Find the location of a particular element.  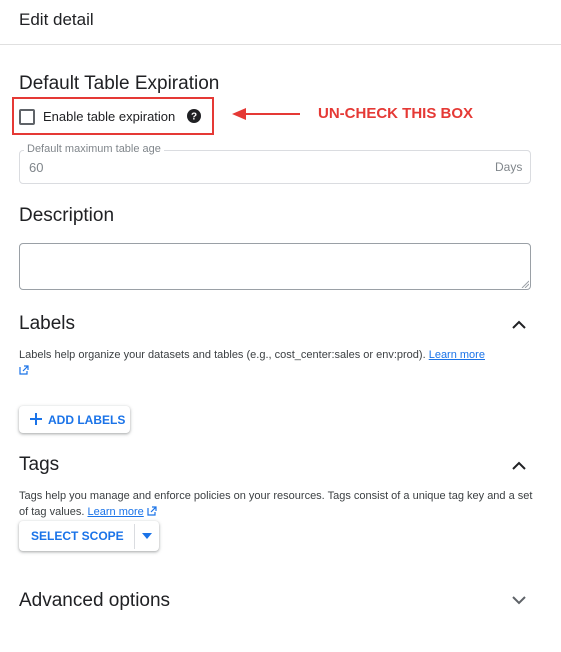

select-scope-button-group: SELECT SCOPE is located at coordinates (89, 536).